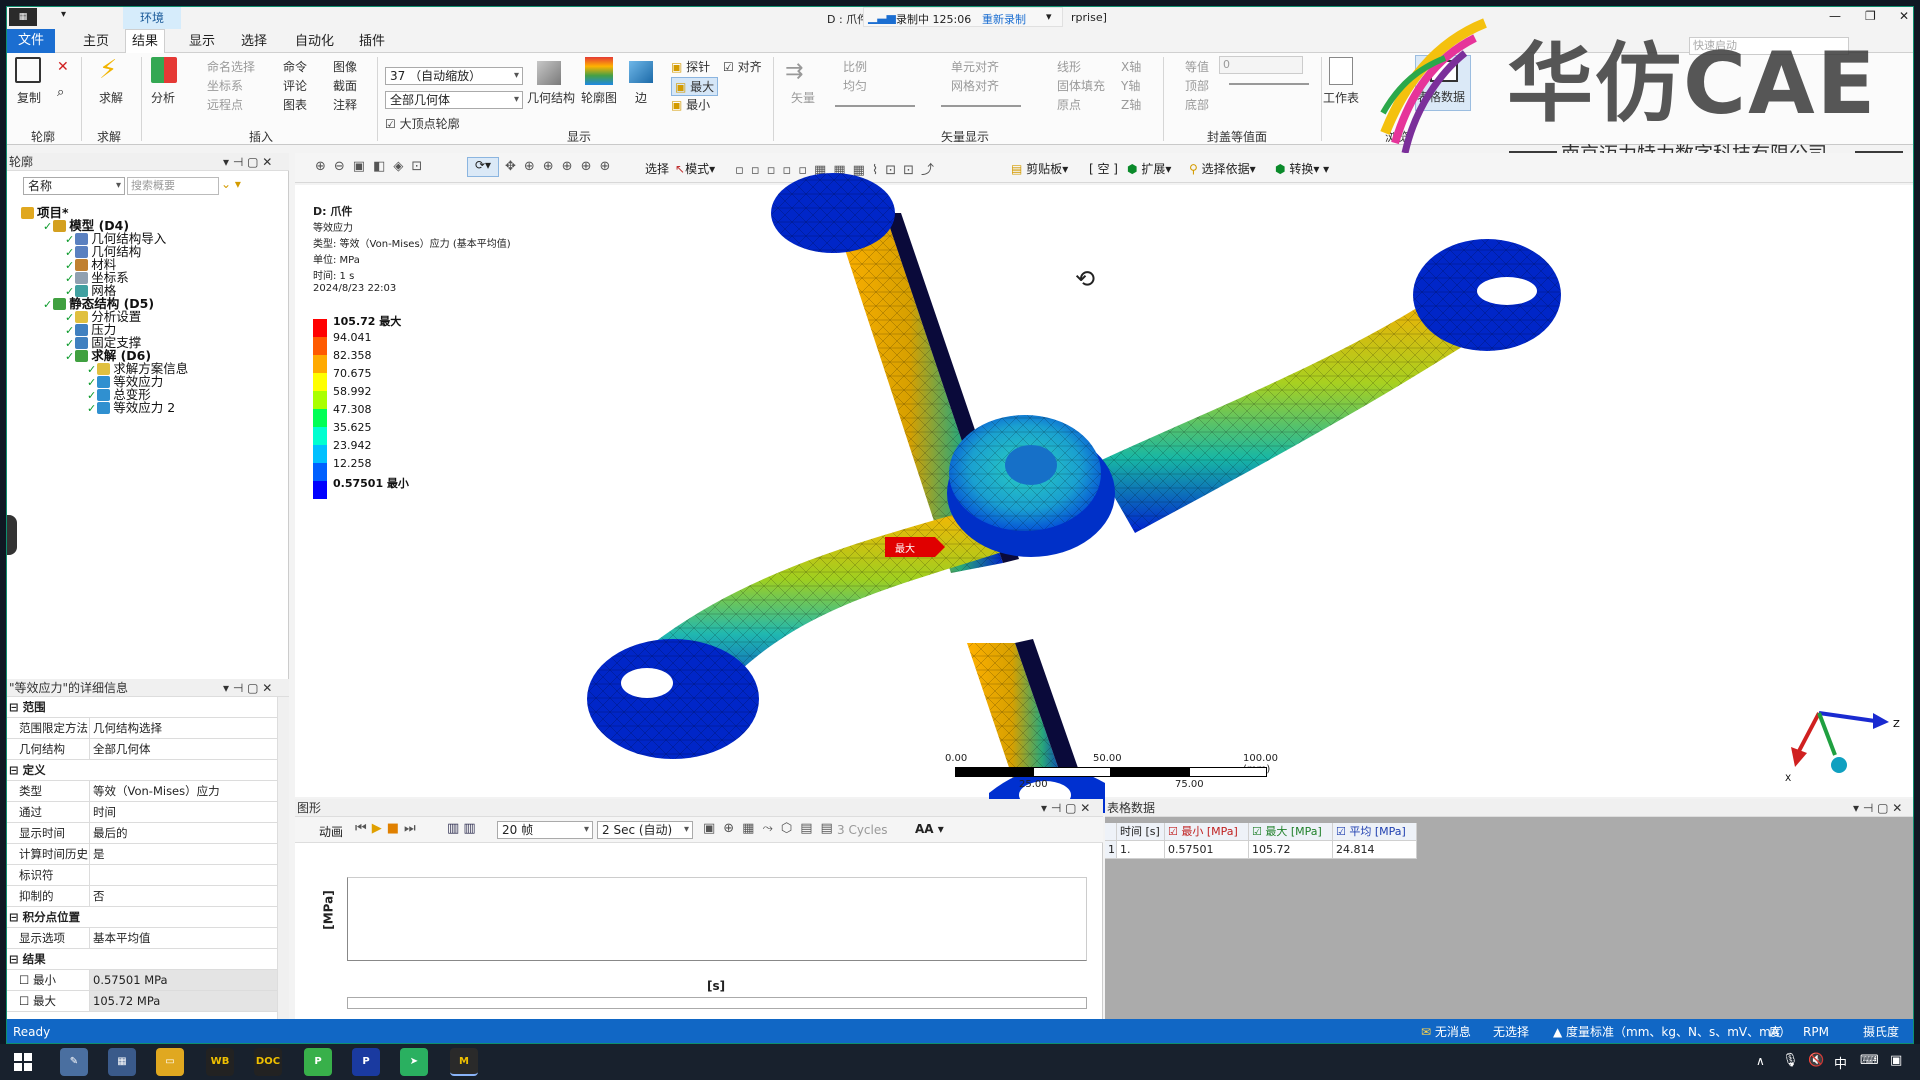  Describe the element at coordinates (231, 184) in the screenshot. I see `search-options-icon: ⌄ ▾` at that location.